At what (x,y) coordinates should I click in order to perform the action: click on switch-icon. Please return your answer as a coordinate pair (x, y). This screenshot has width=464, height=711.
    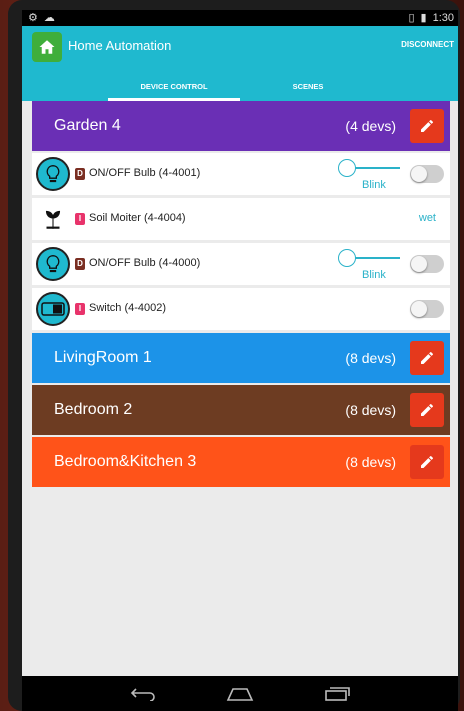
    Looking at the image, I should click on (53, 309).